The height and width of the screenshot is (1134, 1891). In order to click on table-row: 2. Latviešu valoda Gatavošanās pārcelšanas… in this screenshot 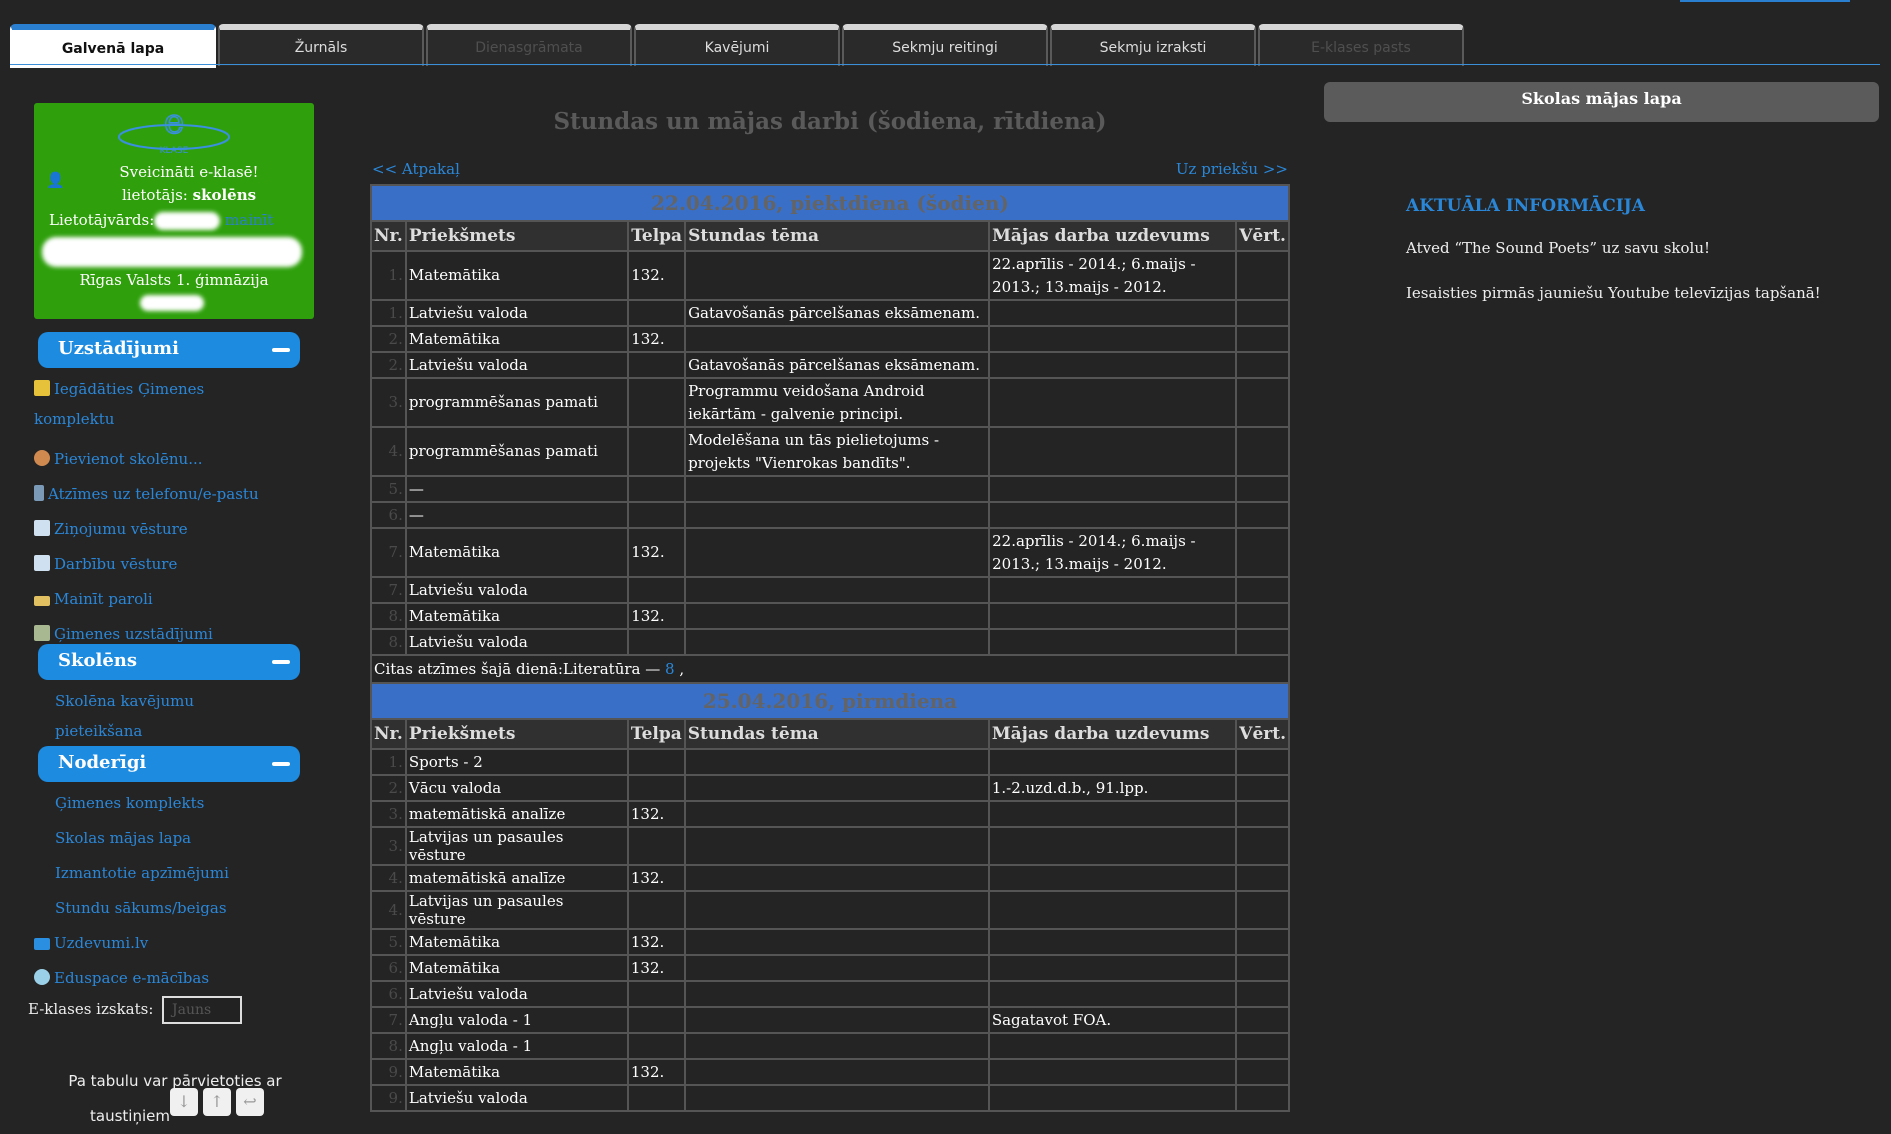, I will do `click(830, 365)`.